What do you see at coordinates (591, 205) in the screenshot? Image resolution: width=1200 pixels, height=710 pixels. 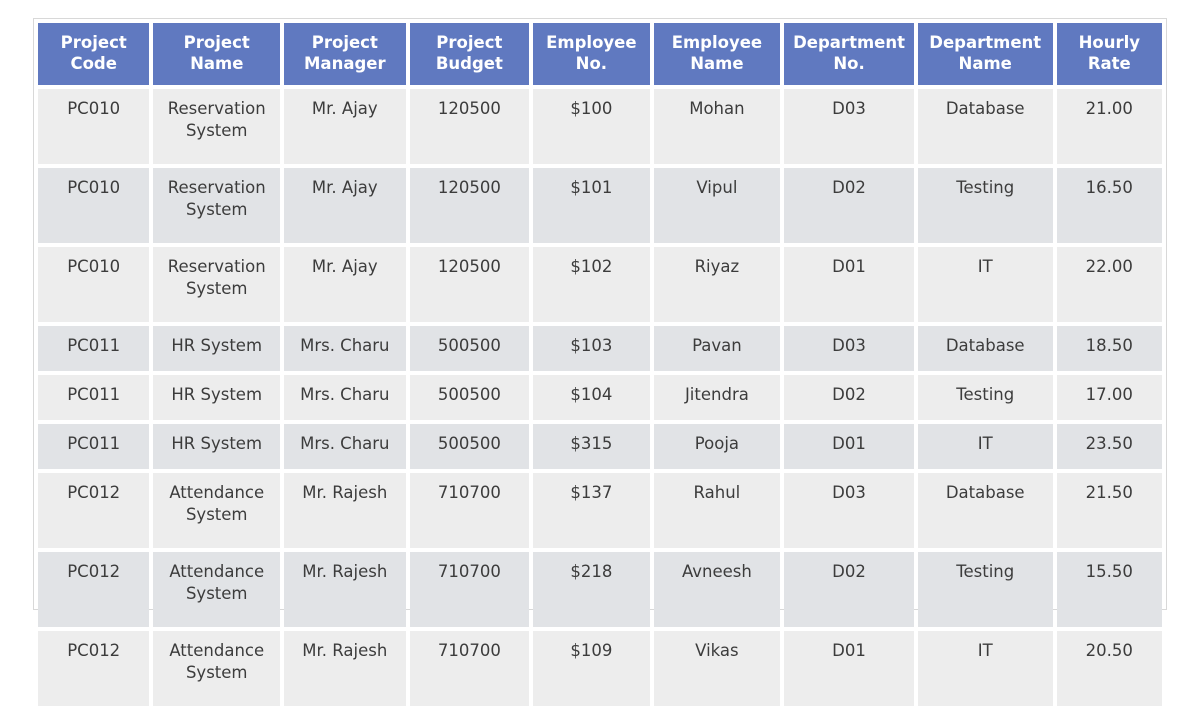 I see `cell-employee-no: $101` at bounding box center [591, 205].